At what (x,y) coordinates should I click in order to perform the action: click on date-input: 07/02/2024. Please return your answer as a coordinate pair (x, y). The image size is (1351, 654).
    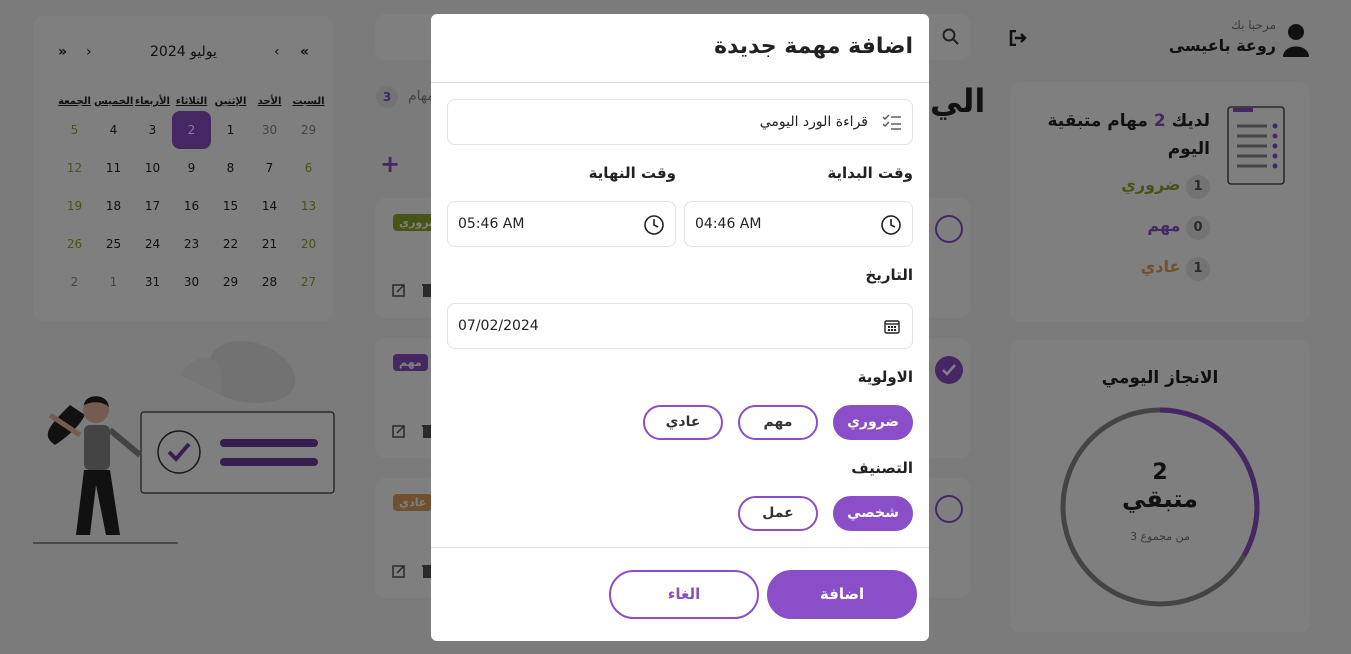
    Looking at the image, I should click on (680, 326).